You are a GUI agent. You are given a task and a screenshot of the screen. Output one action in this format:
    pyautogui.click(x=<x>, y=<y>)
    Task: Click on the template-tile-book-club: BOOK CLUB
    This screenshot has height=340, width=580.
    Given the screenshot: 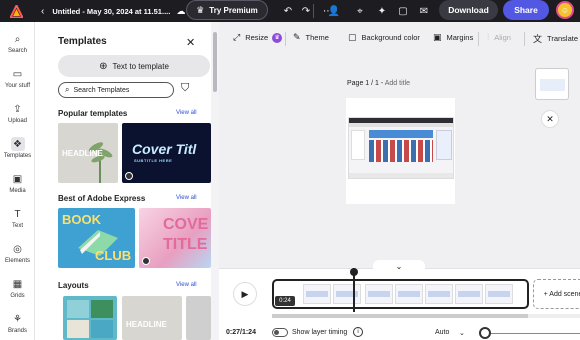 What is the action you would take?
    pyautogui.click(x=96, y=238)
    